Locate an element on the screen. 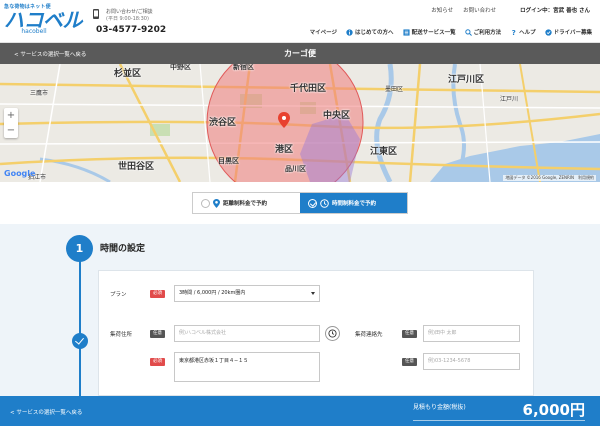 Image resolution: width=600 pixels, height=426 pixels. help-icon: ? is located at coordinates (514, 32).